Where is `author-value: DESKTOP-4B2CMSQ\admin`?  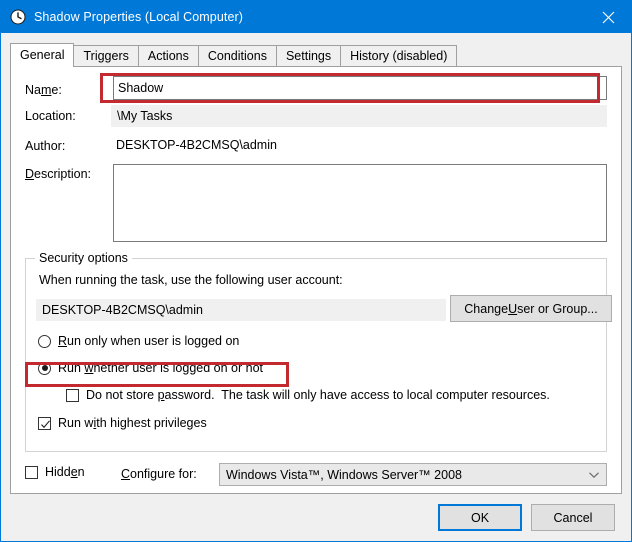 author-value: DESKTOP-4B2CMSQ\admin is located at coordinates (196, 145).